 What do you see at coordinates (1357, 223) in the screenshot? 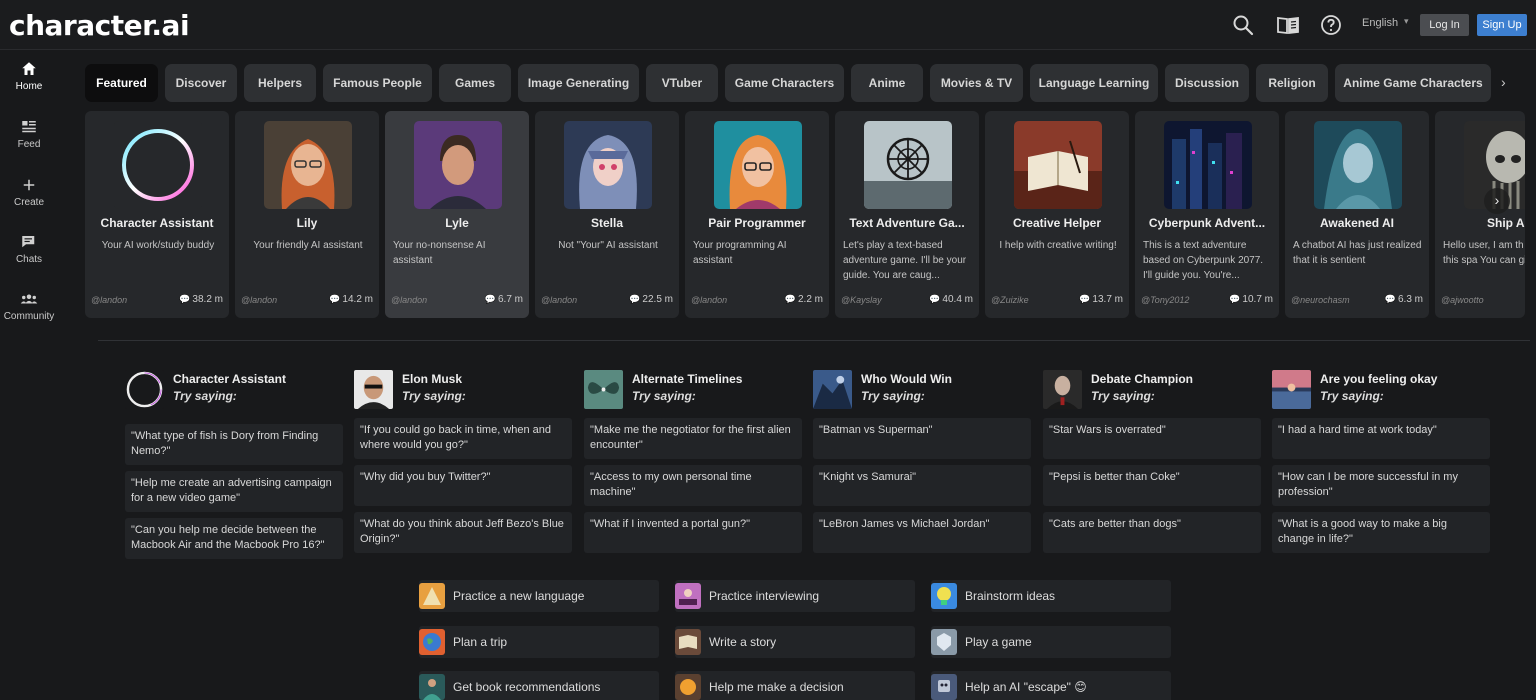
I see `card-name: Awakened AI` at bounding box center [1357, 223].